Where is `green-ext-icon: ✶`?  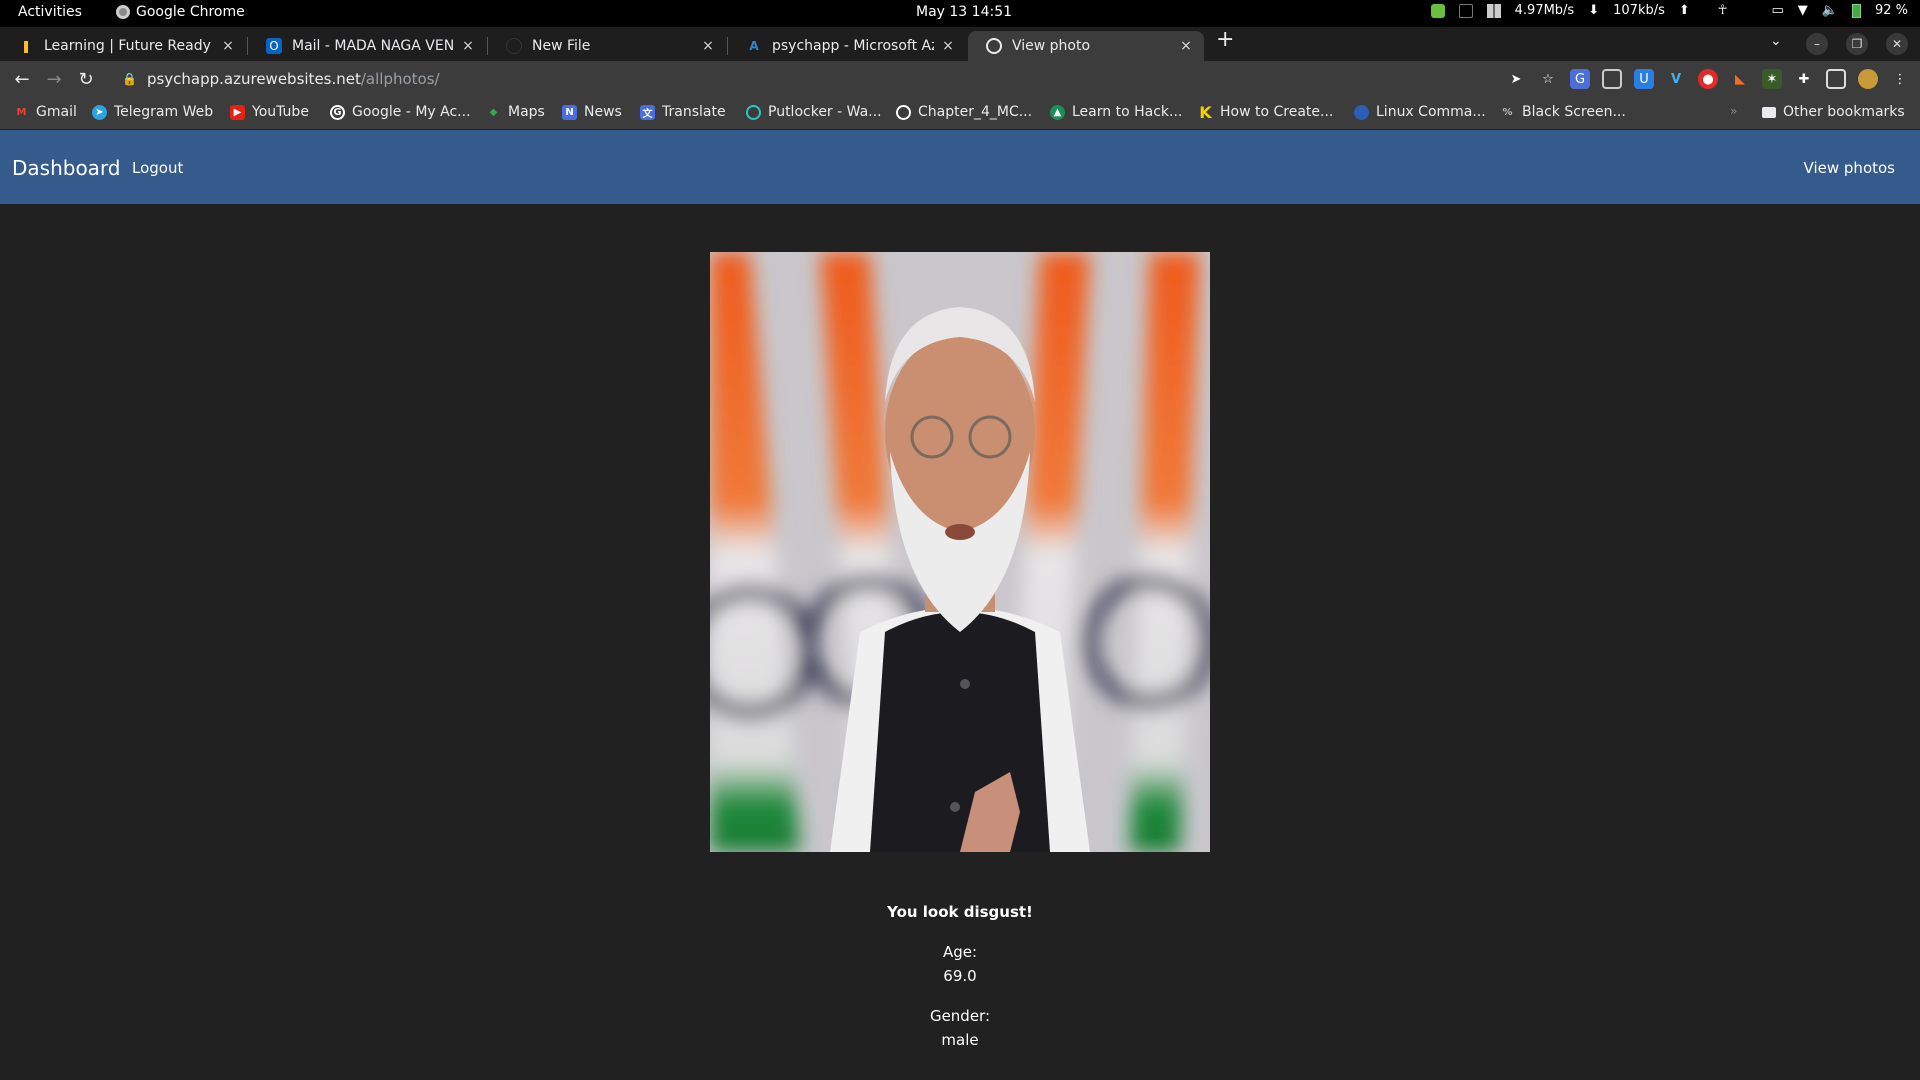
green-ext-icon: ✶ is located at coordinates (1772, 79).